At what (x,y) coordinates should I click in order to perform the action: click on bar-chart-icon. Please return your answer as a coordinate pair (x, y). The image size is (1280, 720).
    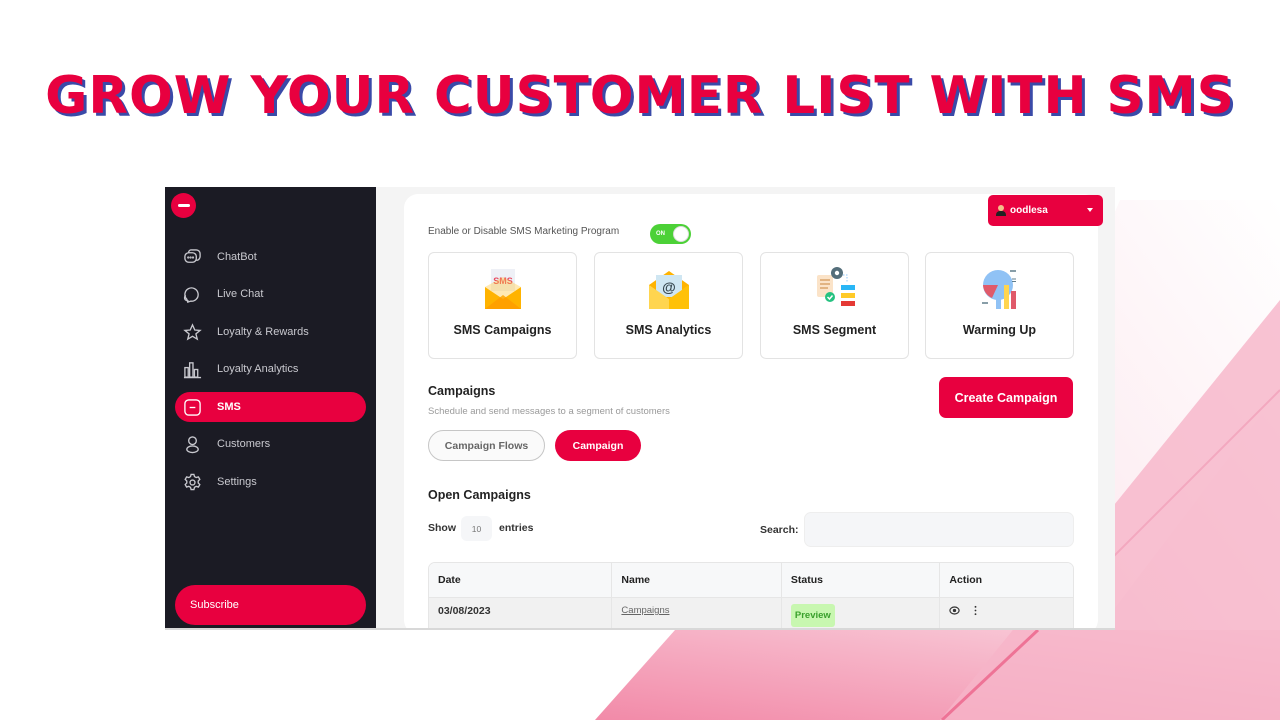
    Looking at the image, I should click on (192, 369).